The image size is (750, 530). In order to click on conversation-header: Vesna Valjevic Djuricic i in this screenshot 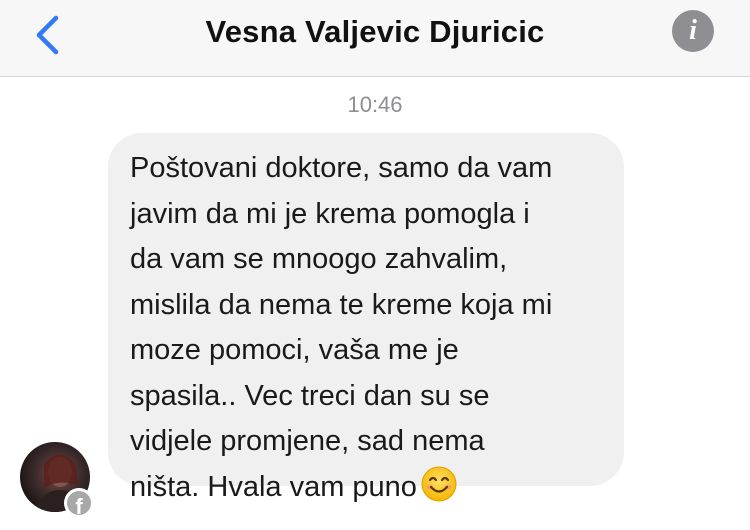, I will do `click(375, 38)`.